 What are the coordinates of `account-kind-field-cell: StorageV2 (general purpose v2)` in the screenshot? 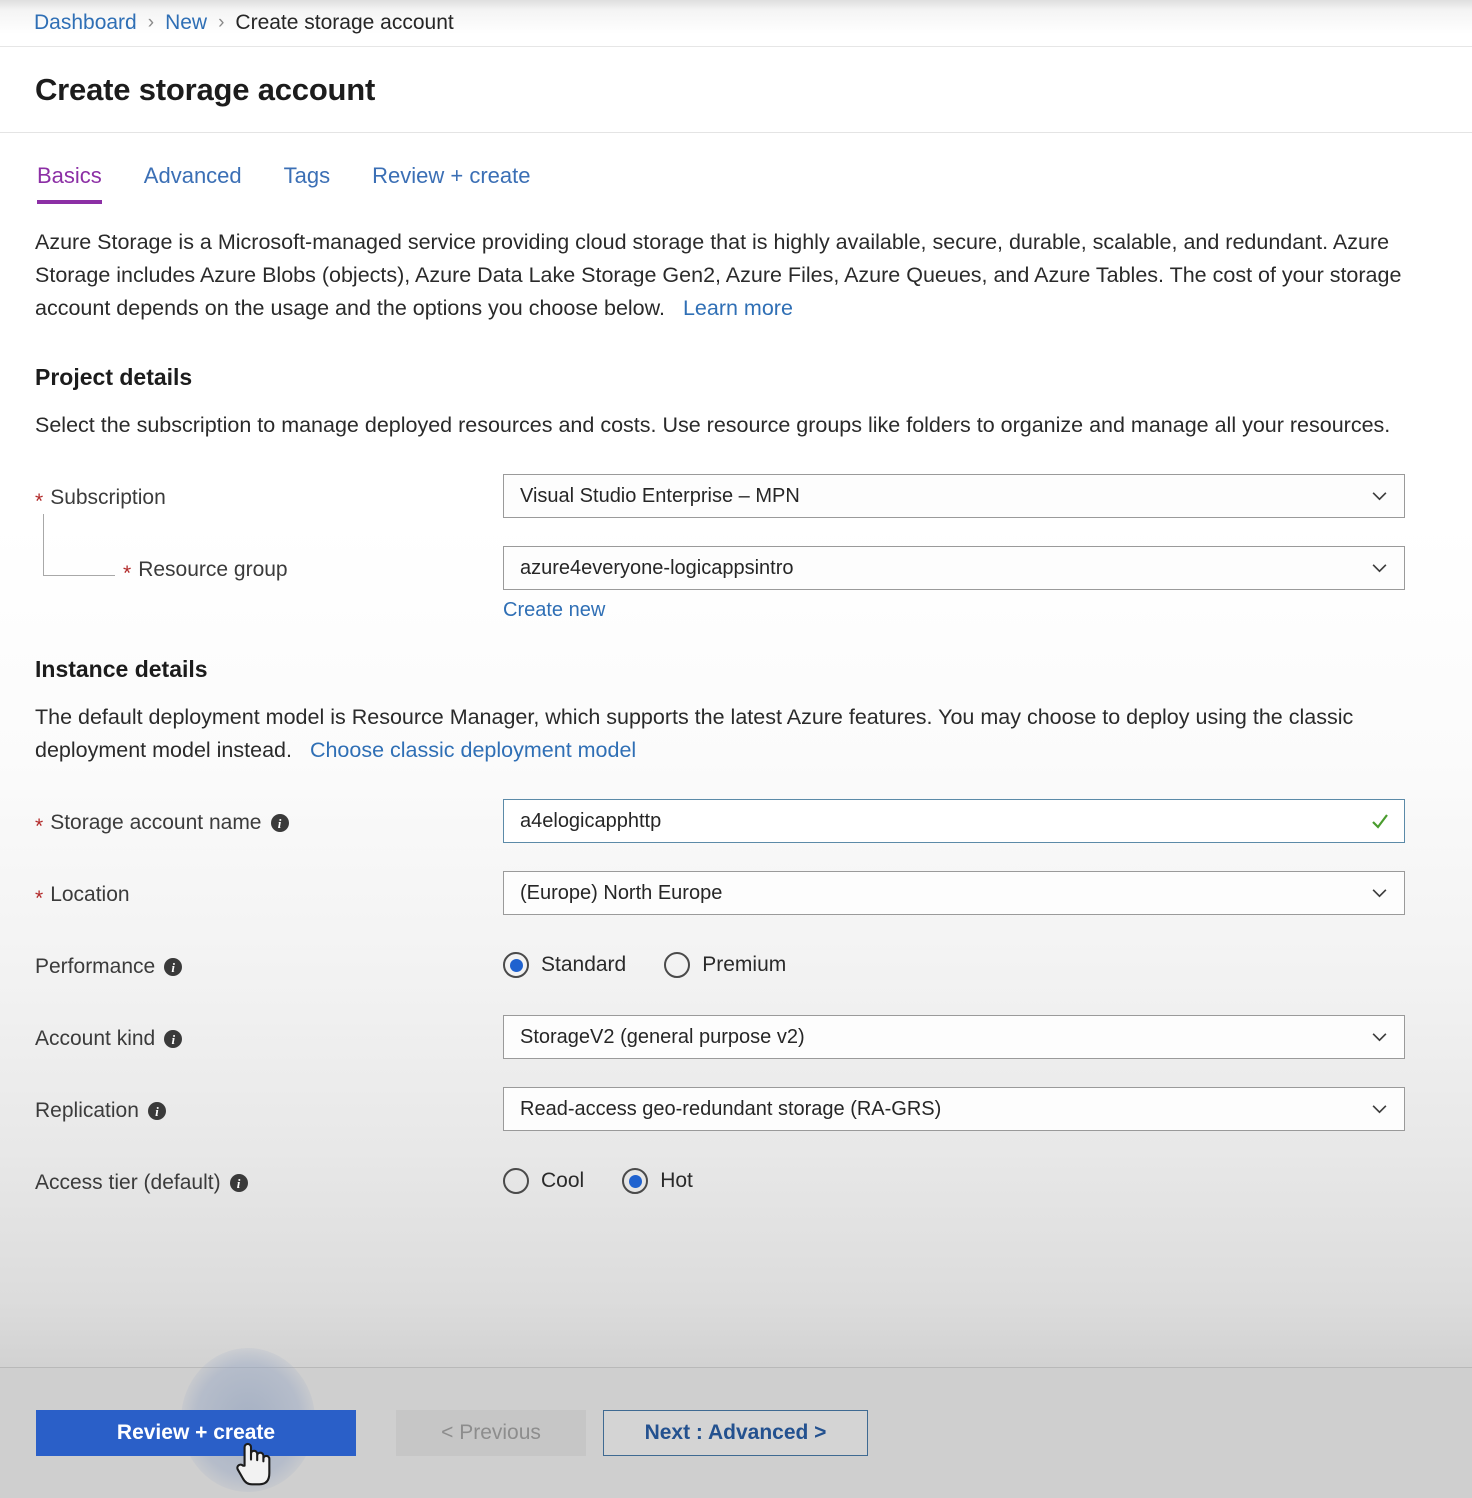 It's located at (970, 1037).